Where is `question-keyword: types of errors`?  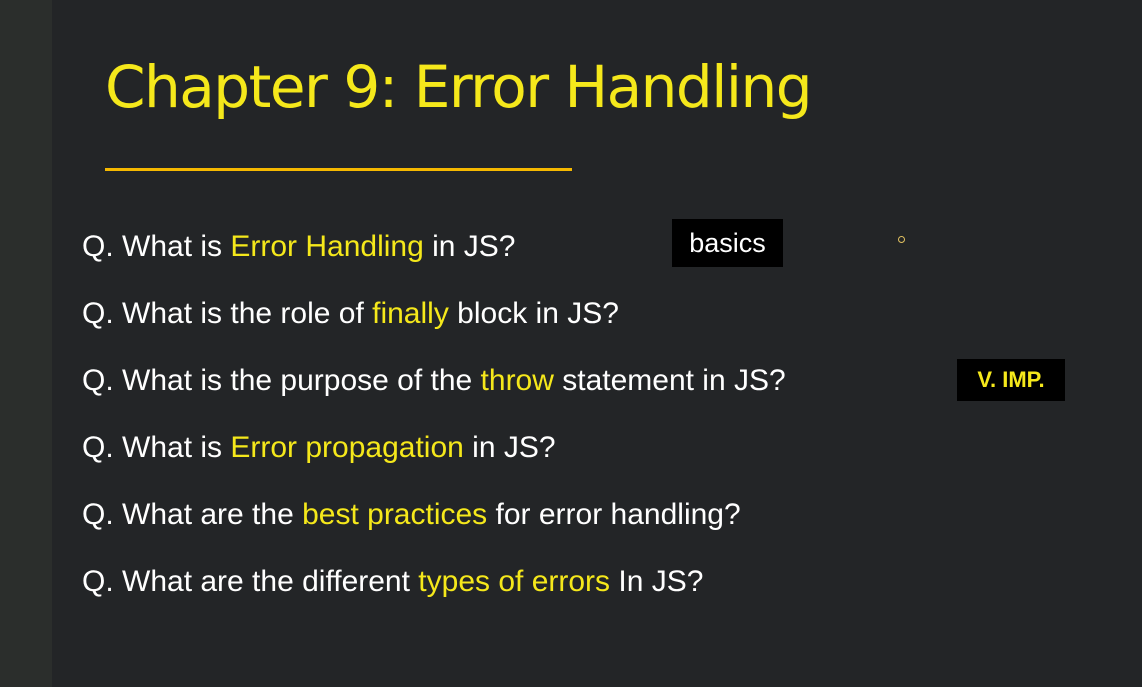
question-keyword: types of errors is located at coordinates (514, 581).